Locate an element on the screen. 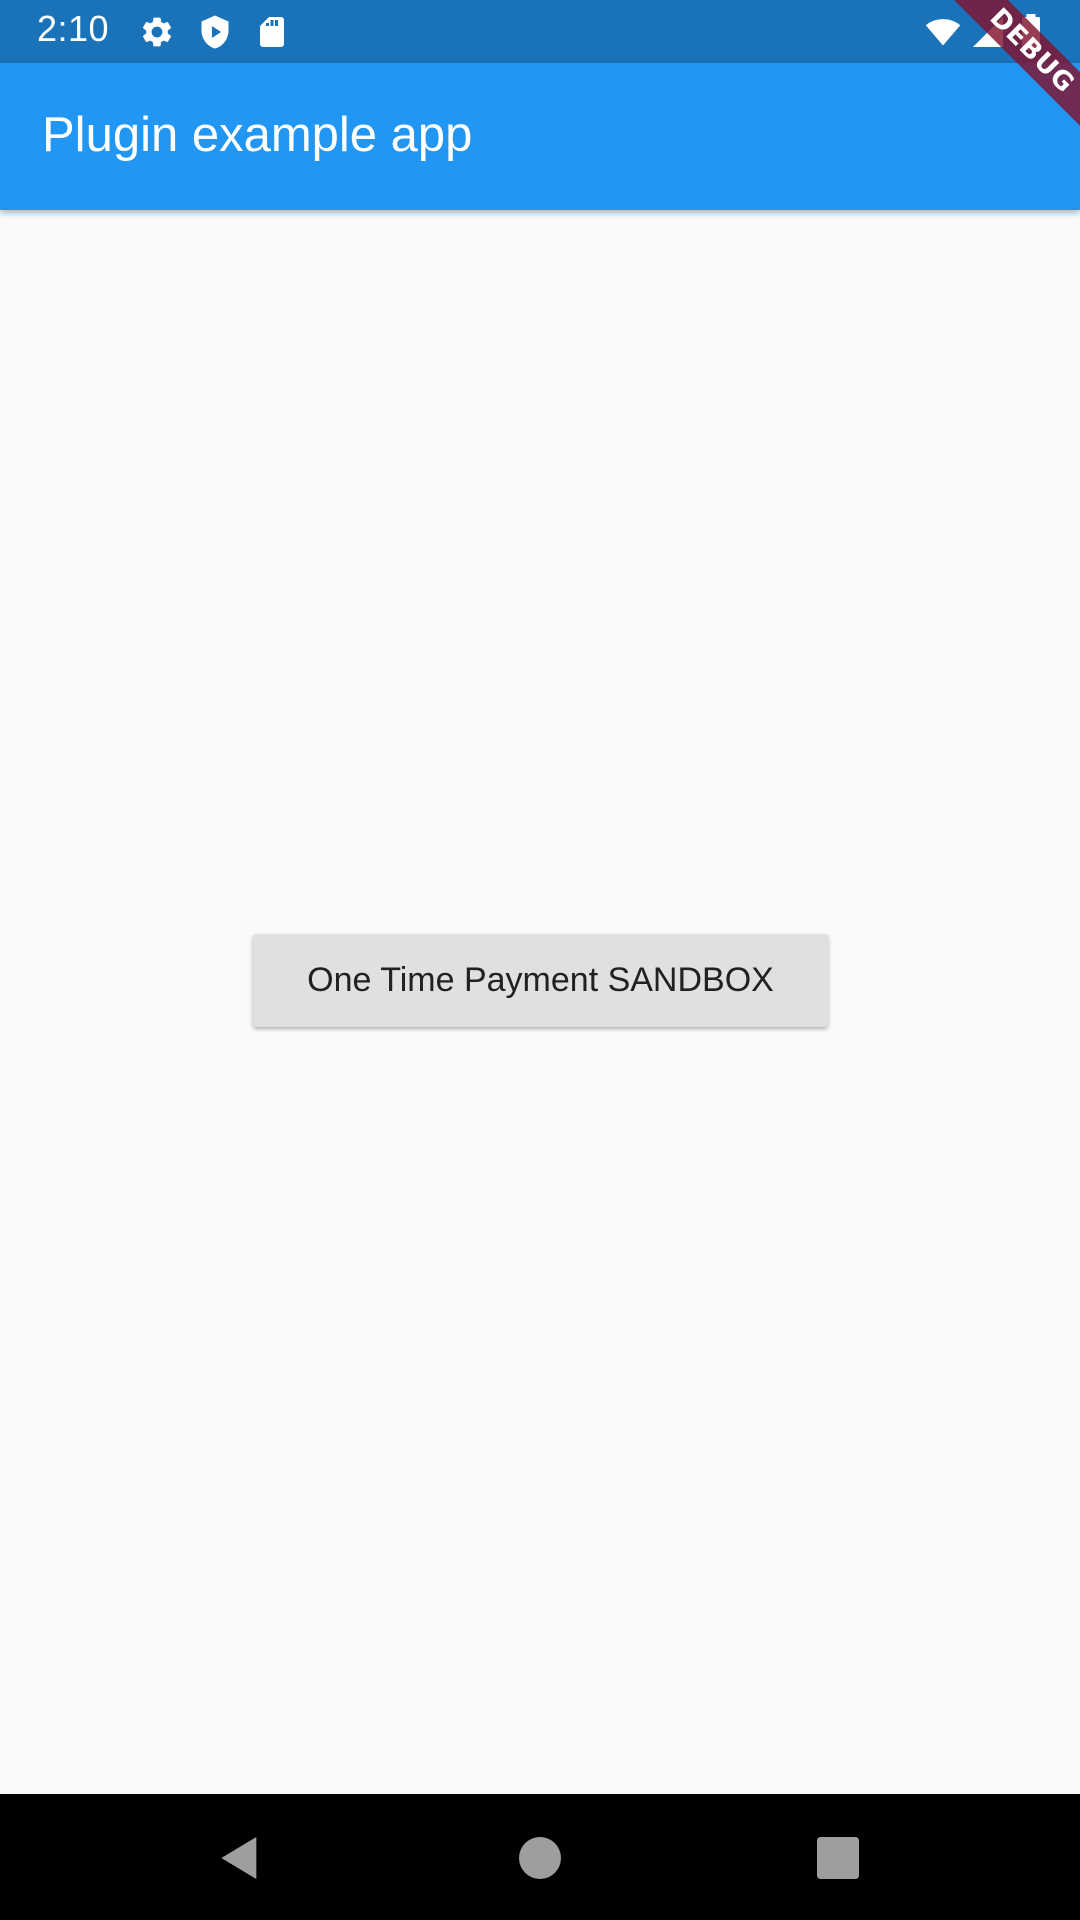  one-time-payment-sandbox-button: One Time Payment SANDBOX is located at coordinates (540, 980).